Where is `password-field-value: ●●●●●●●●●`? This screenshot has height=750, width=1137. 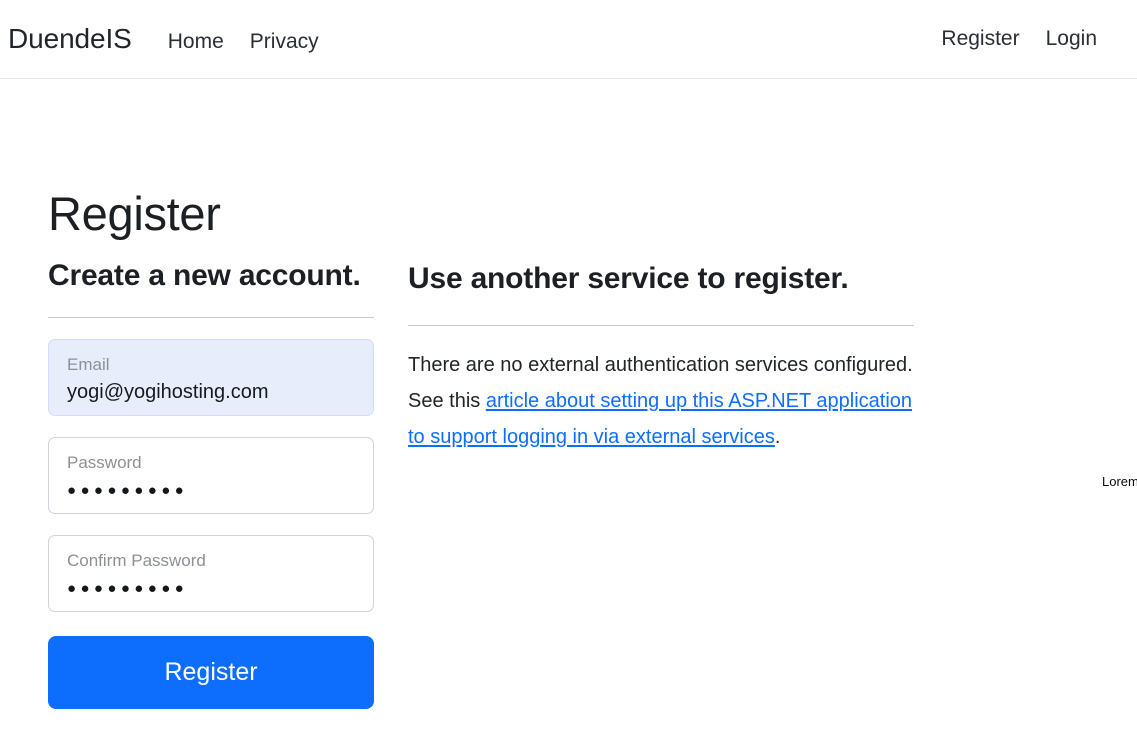
password-field-value: ●●●●●●●●● is located at coordinates (128, 490).